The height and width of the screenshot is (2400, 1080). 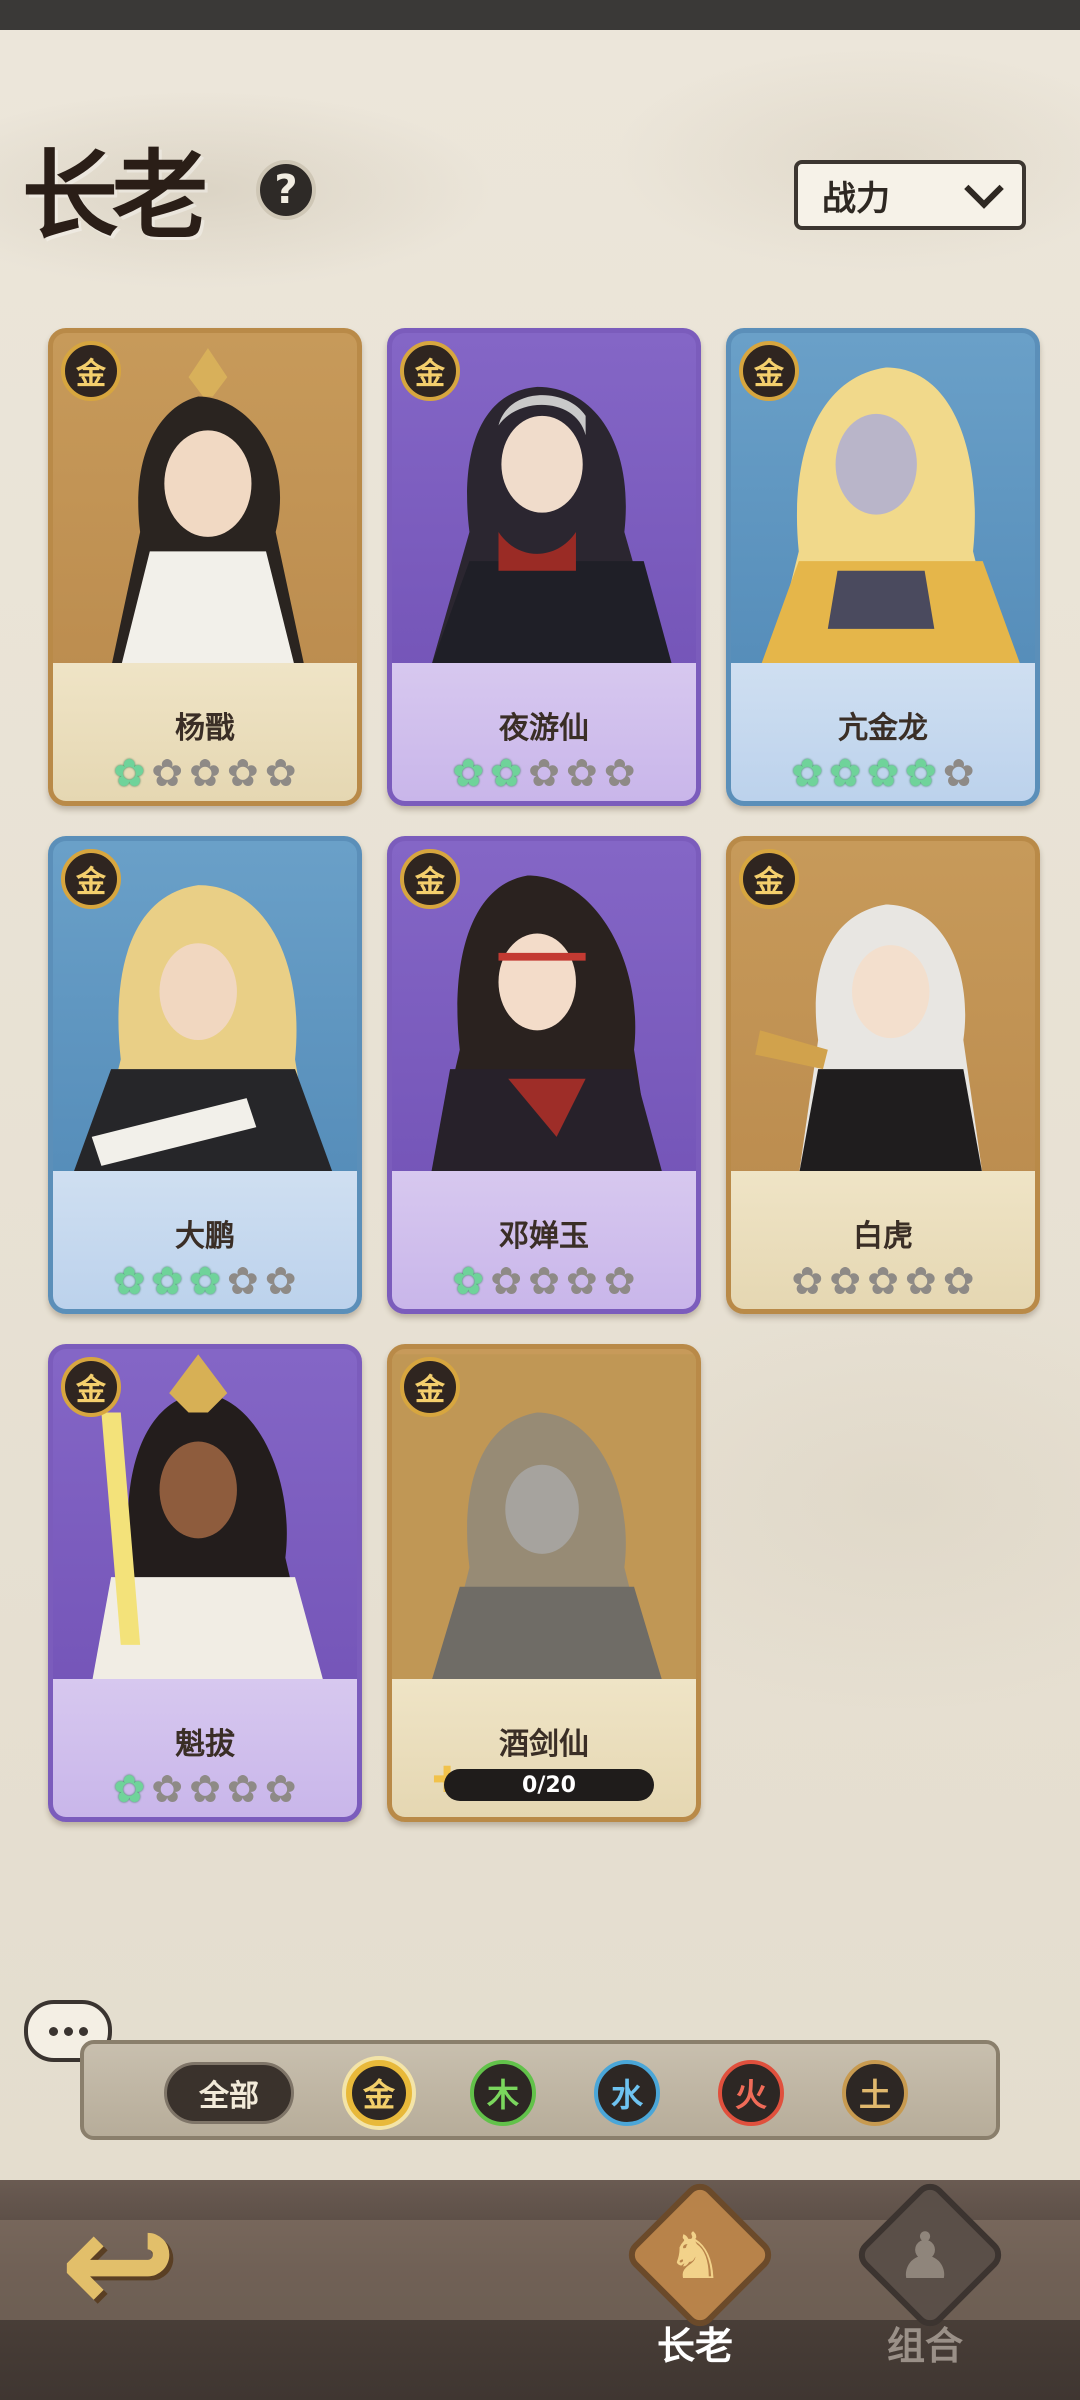 I want to click on tab-label: 组合, so click(x=924, y=2346).